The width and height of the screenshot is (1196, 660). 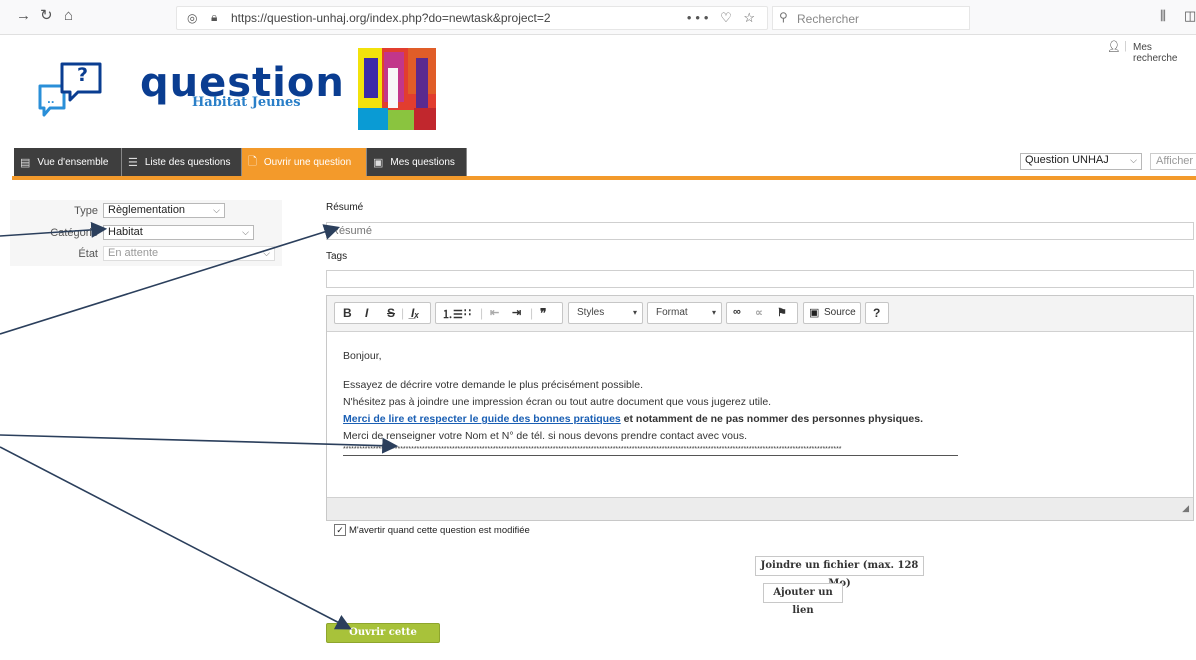 I want to click on arrow-to-category, so click(x=54, y=229).